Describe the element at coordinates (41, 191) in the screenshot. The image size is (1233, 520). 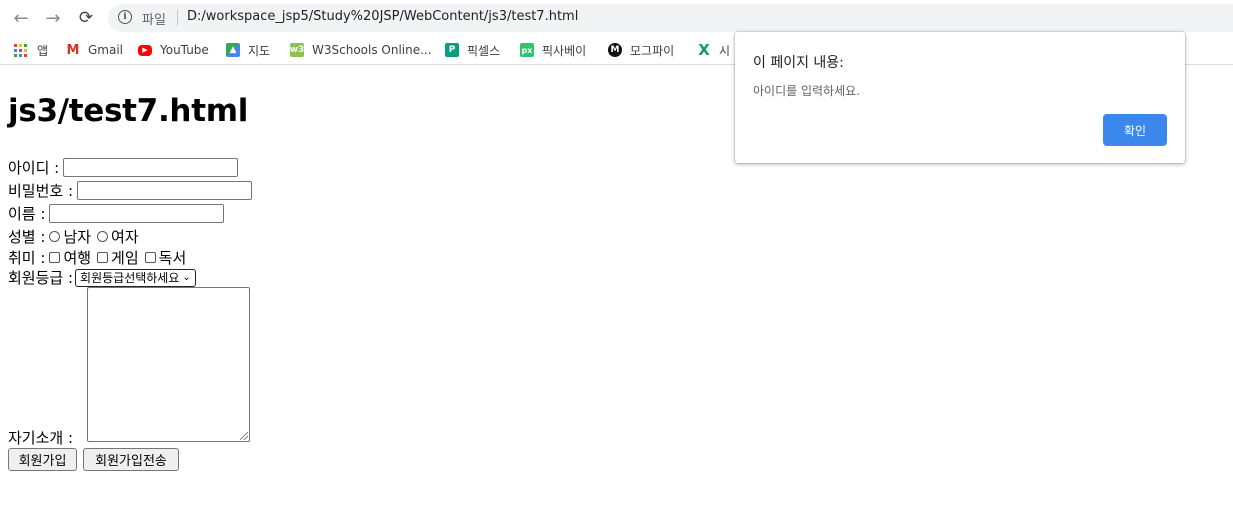
I see `password-label: 비밀번호 :` at that location.